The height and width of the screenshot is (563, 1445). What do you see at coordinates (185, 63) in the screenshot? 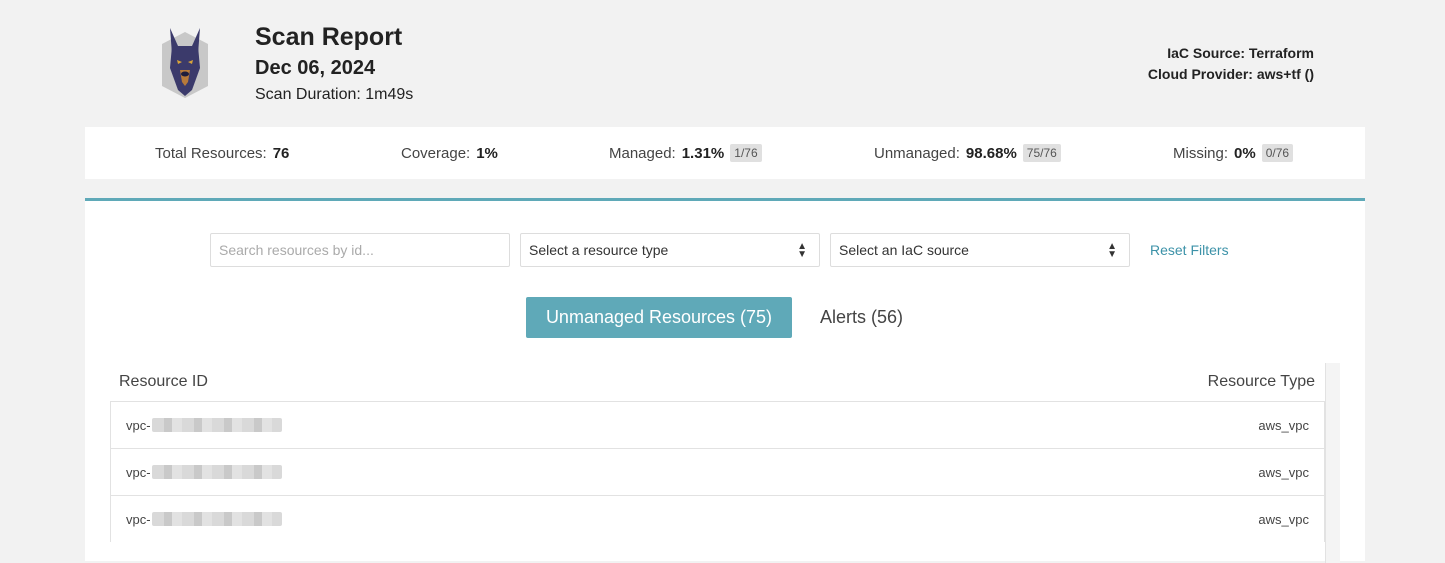
I see `doberman-logo-icon` at bounding box center [185, 63].